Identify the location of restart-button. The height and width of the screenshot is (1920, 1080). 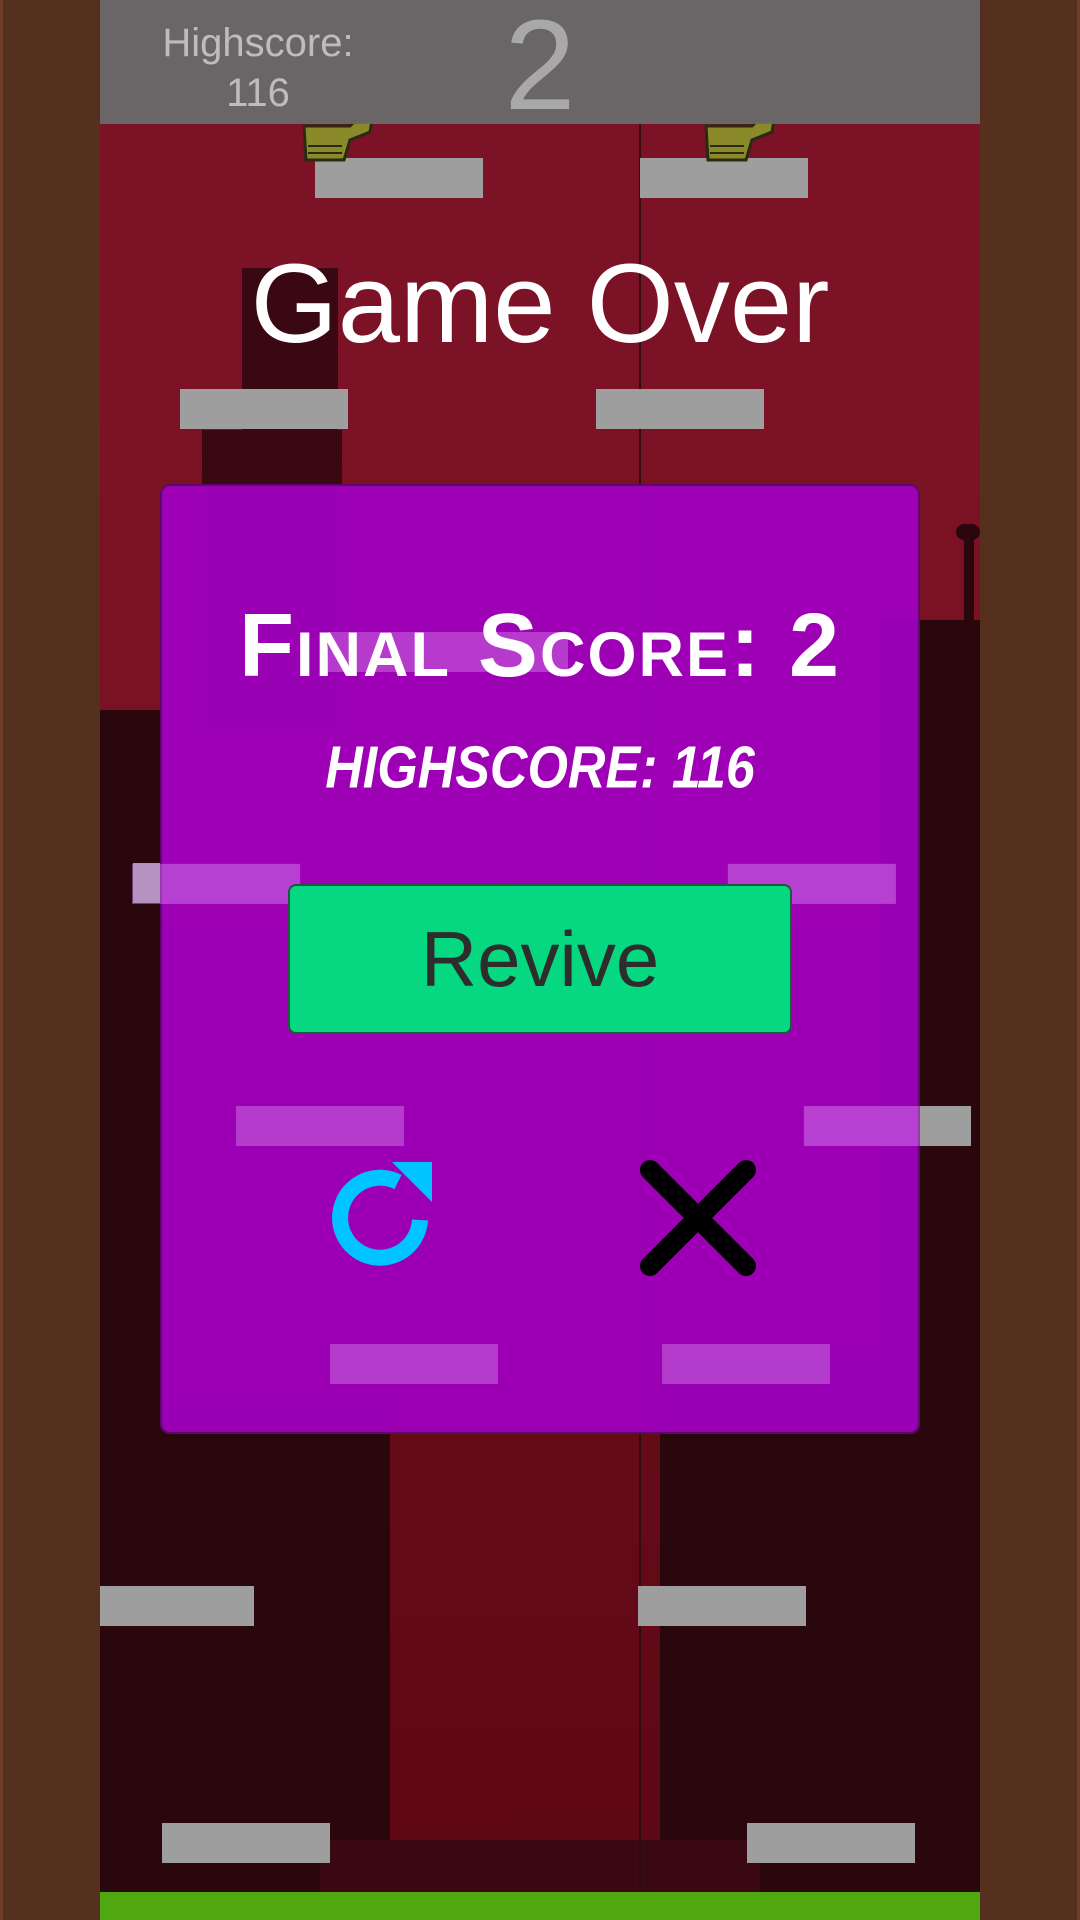
(382, 1218).